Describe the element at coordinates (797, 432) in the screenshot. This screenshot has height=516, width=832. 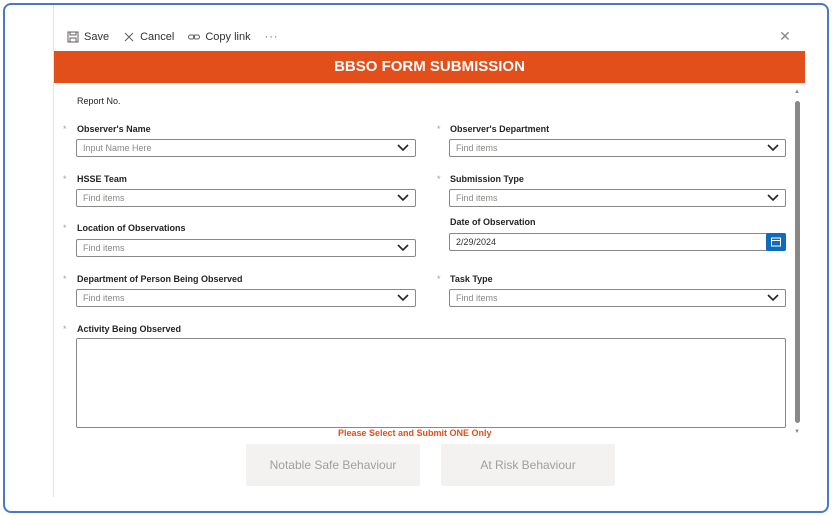
I see `scroll-down-icon: ▼` at that location.